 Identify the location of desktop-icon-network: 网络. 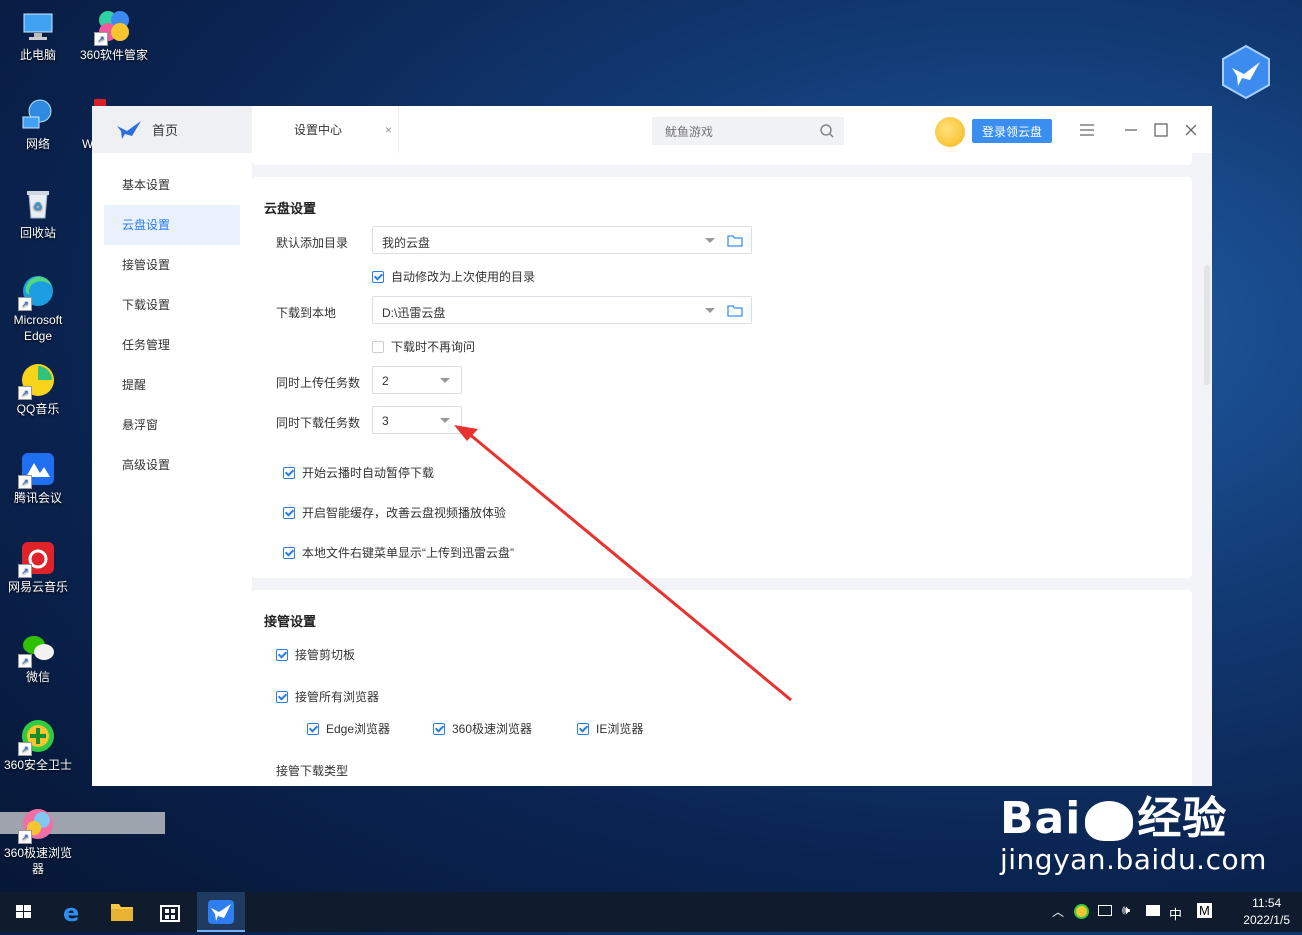
(38, 124).